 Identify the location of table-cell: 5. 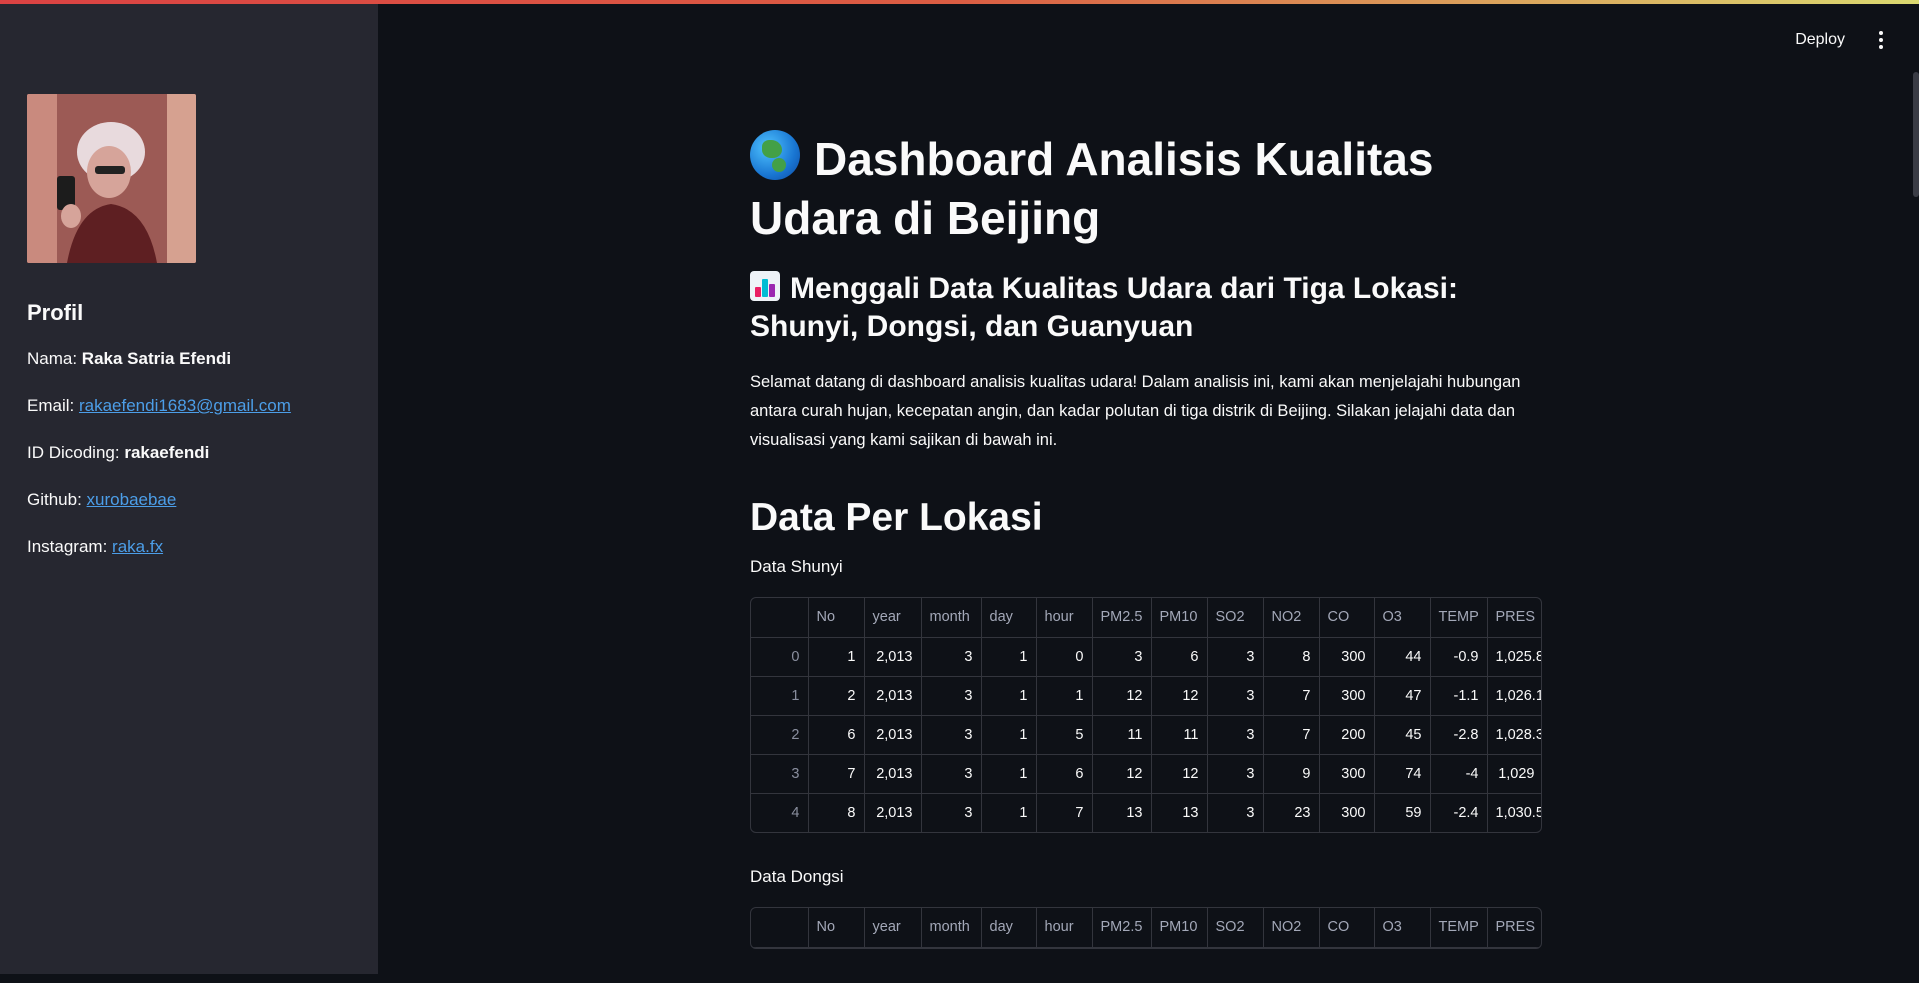
(1064, 735).